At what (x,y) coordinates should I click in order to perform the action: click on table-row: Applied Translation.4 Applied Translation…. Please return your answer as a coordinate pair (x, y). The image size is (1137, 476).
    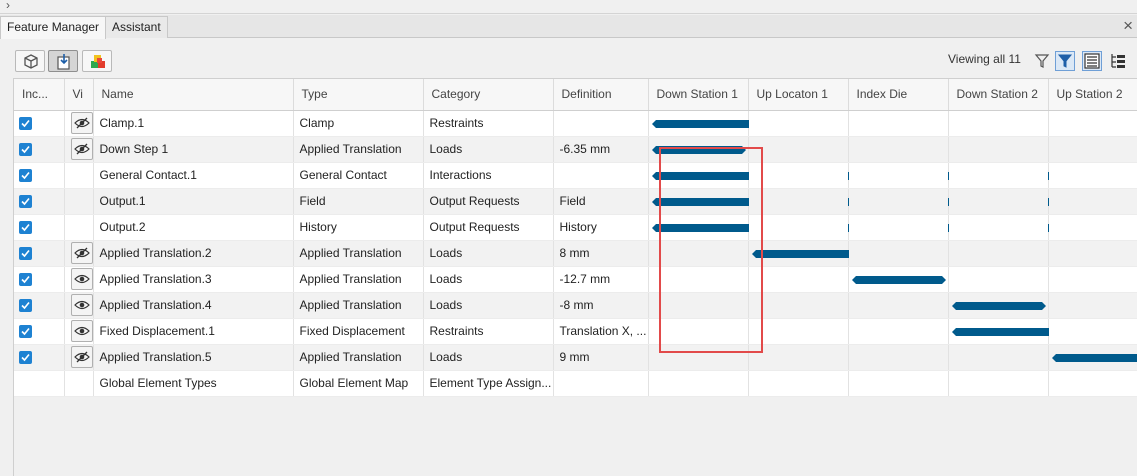
    Looking at the image, I should click on (575, 305).